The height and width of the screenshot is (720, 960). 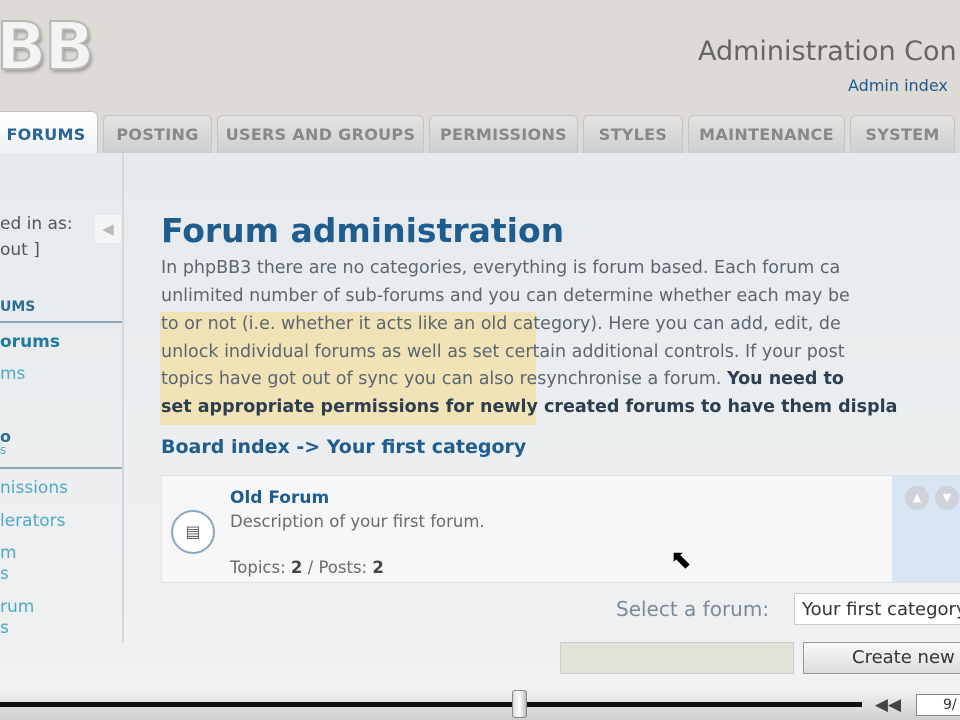 I want to click on collapse-sidebar-icon: ◀, so click(x=108, y=229).